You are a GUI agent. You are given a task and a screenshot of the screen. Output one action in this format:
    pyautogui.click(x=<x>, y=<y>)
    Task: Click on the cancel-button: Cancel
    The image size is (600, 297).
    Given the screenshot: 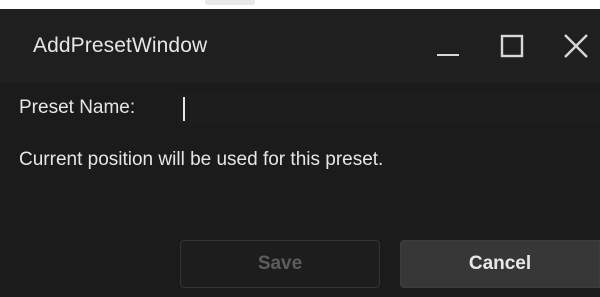 What is the action you would take?
    pyautogui.click(x=500, y=264)
    